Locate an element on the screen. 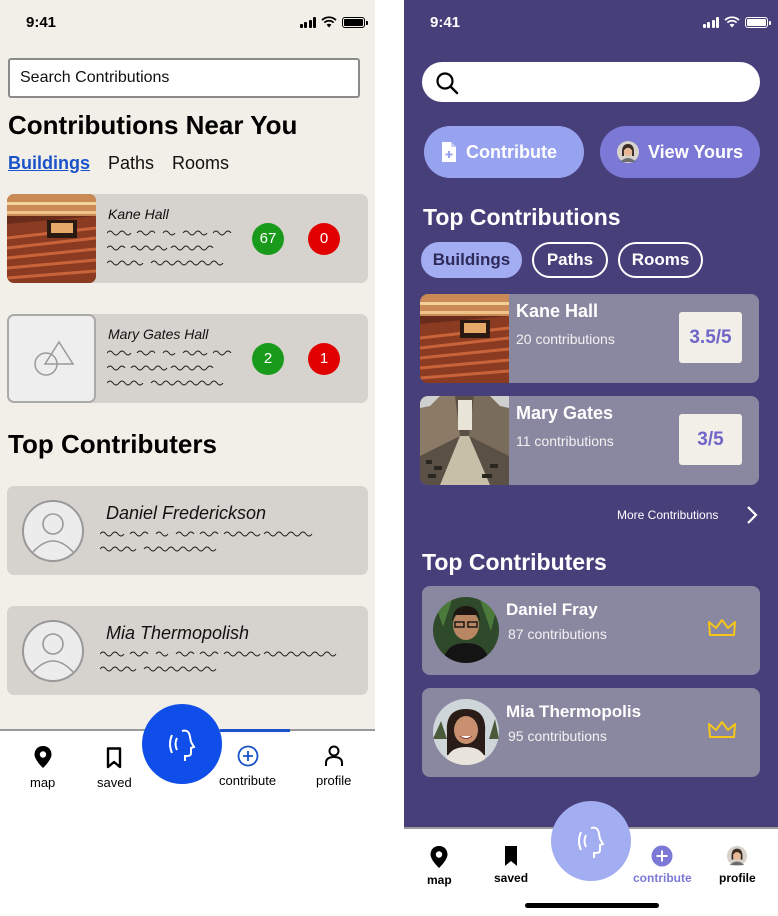  section-title-top-contributions: Top Contributions is located at coordinates (522, 217).